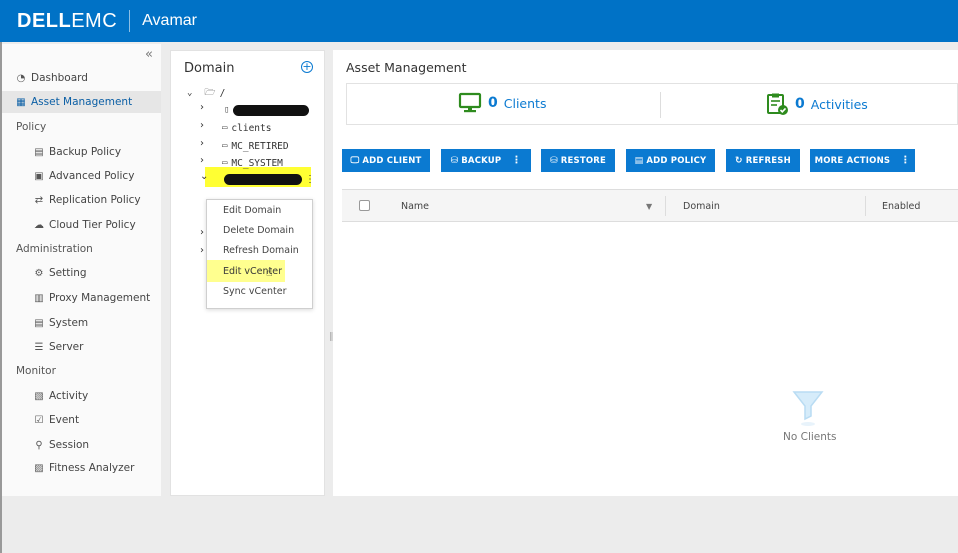 The height and width of the screenshot is (553, 958). I want to click on tree-node-redacted-1: ▯, so click(267, 110).